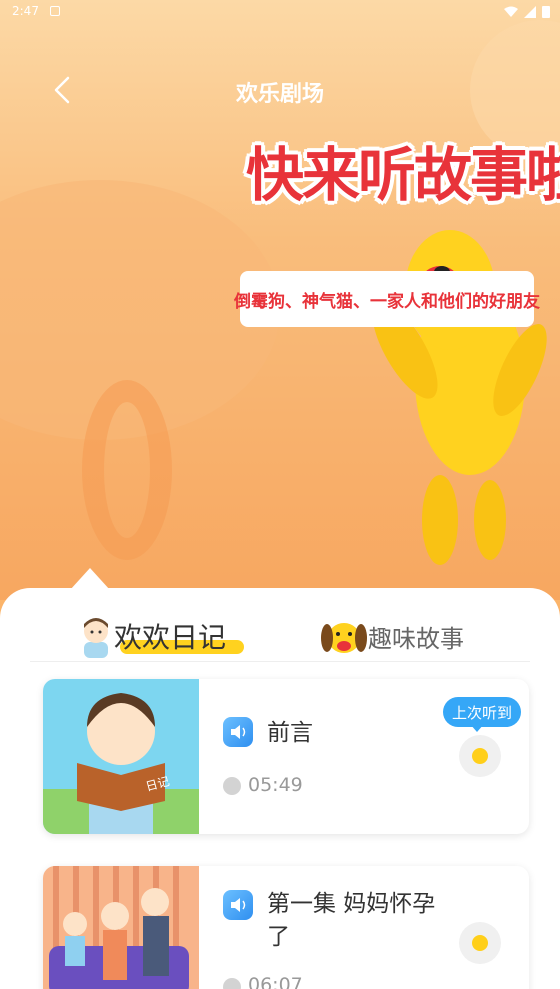  I want to click on subtitle-pill: 倒霉狗、神气猫、一家人和他们的好朋友, so click(387, 299).